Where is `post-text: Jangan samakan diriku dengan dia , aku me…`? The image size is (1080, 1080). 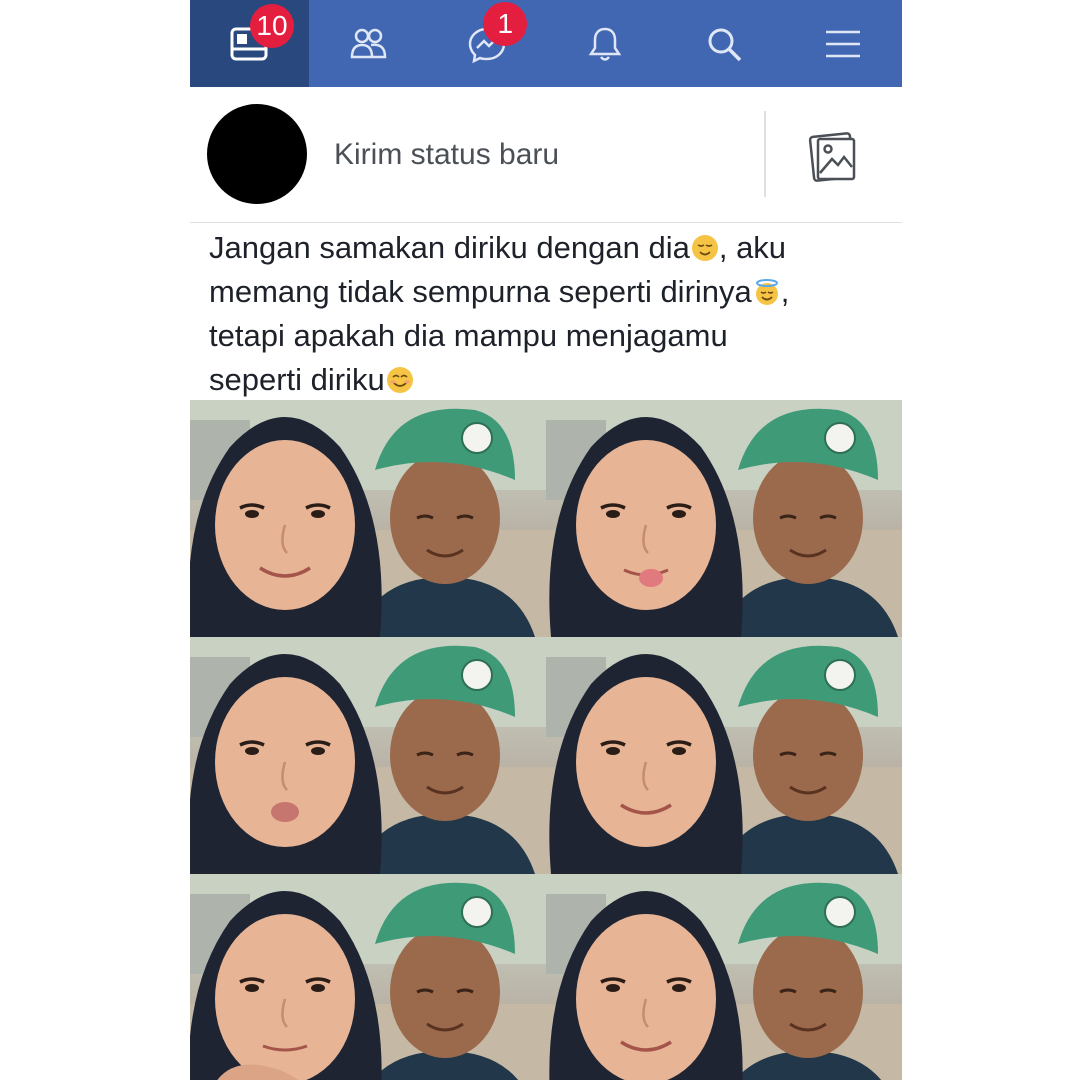
post-text: Jangan samakan diriku dengan dia , aku me… is located at coordinates (549, 314).